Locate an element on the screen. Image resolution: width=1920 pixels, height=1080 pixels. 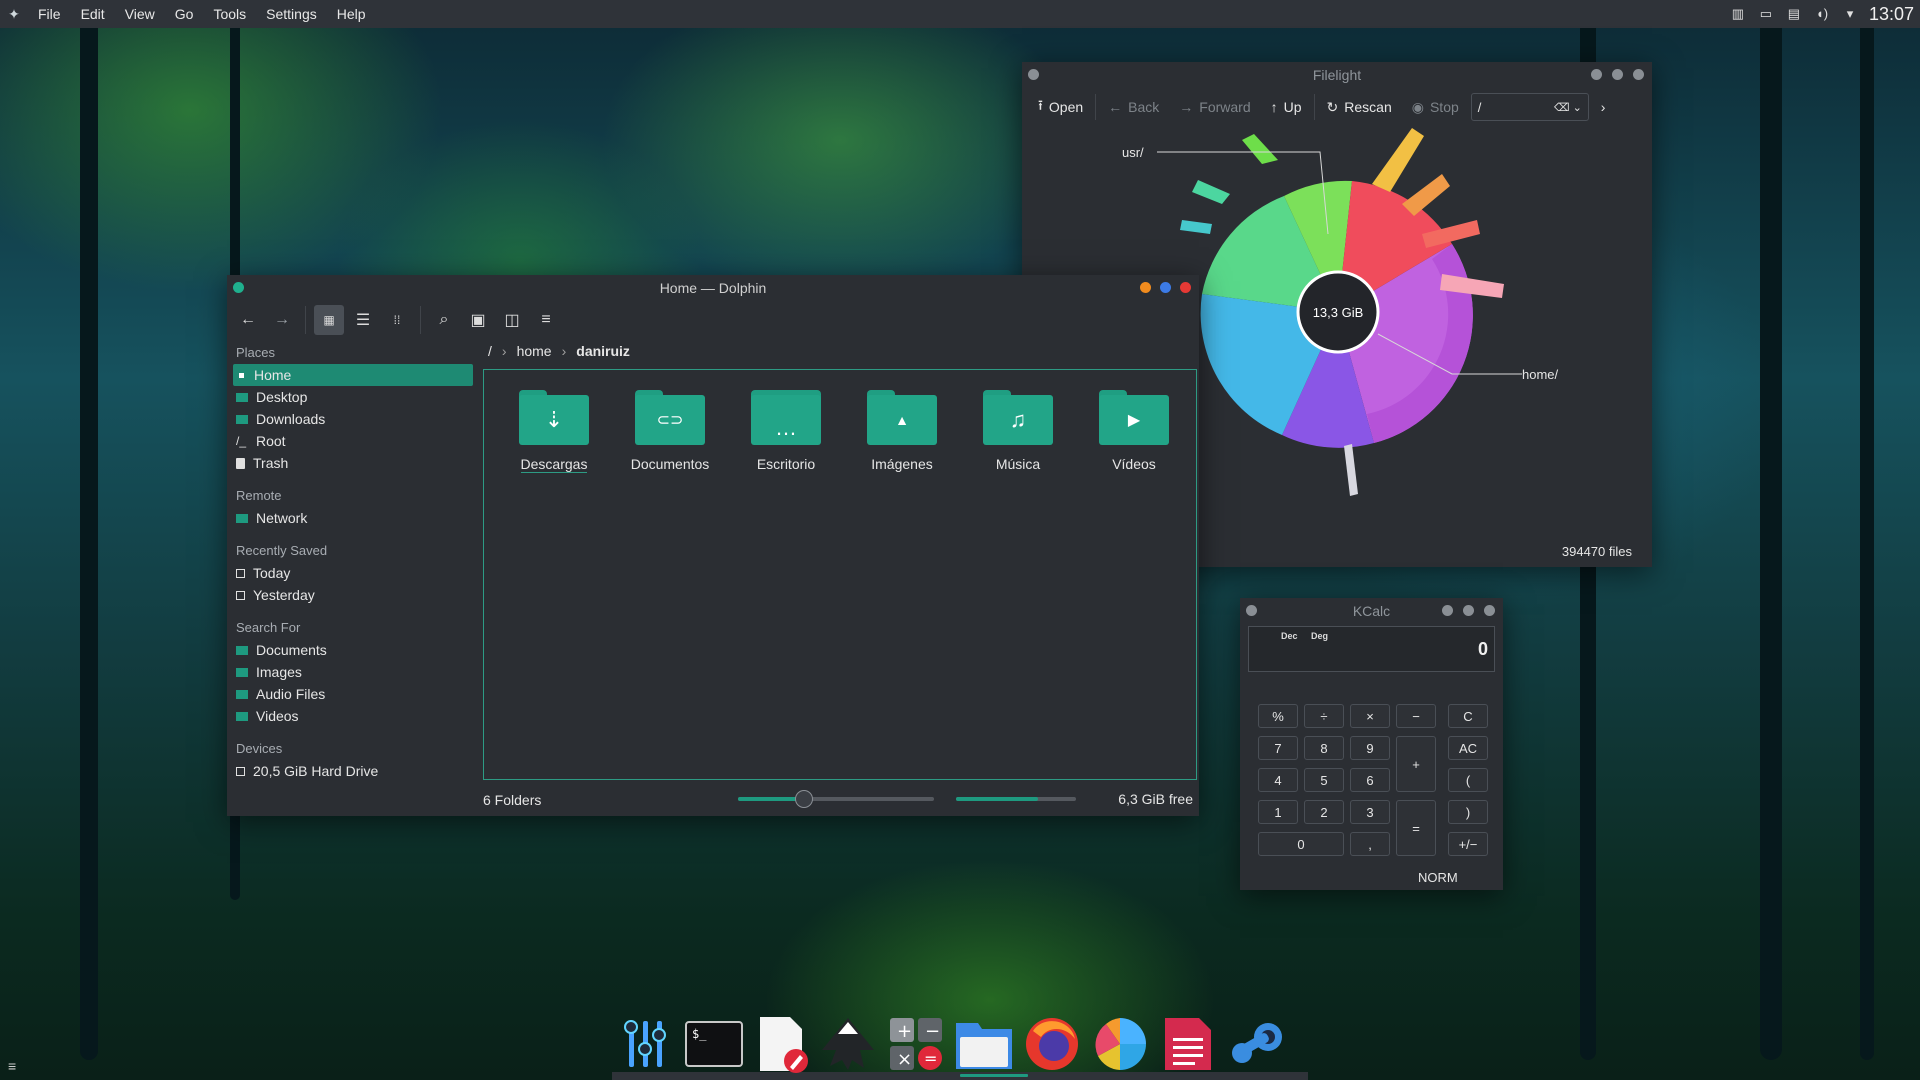
key-open-paren: ( is located at coordinates (1468, 780).